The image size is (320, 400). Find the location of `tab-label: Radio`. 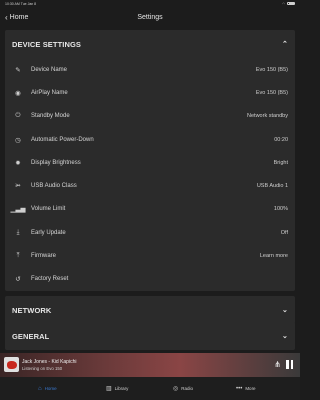

tab-label: Radio is located at coordinates (187, 388).